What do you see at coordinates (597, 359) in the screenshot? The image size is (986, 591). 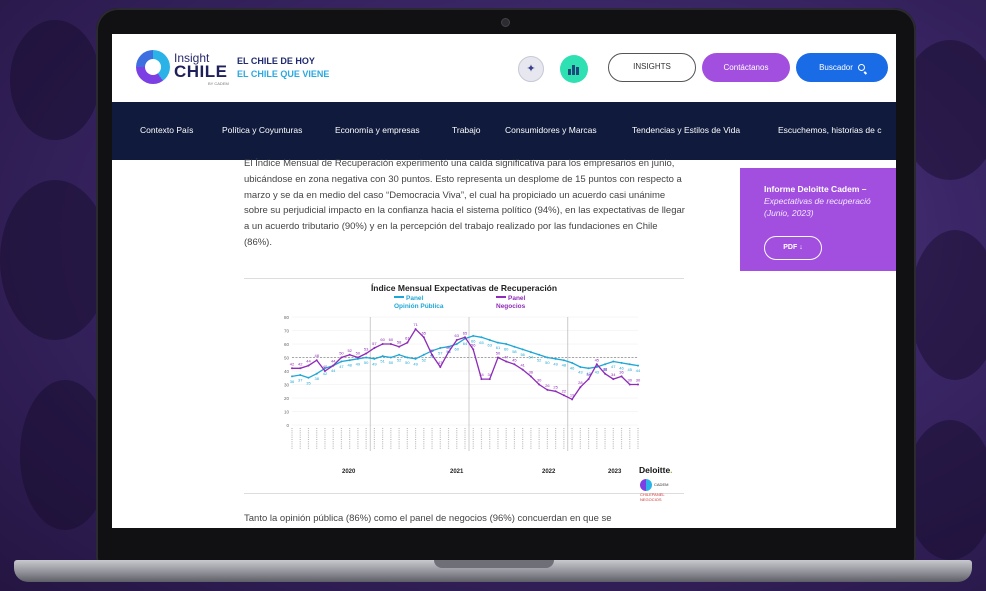 I see `data-label: 45` at bounding box center [597, 359].